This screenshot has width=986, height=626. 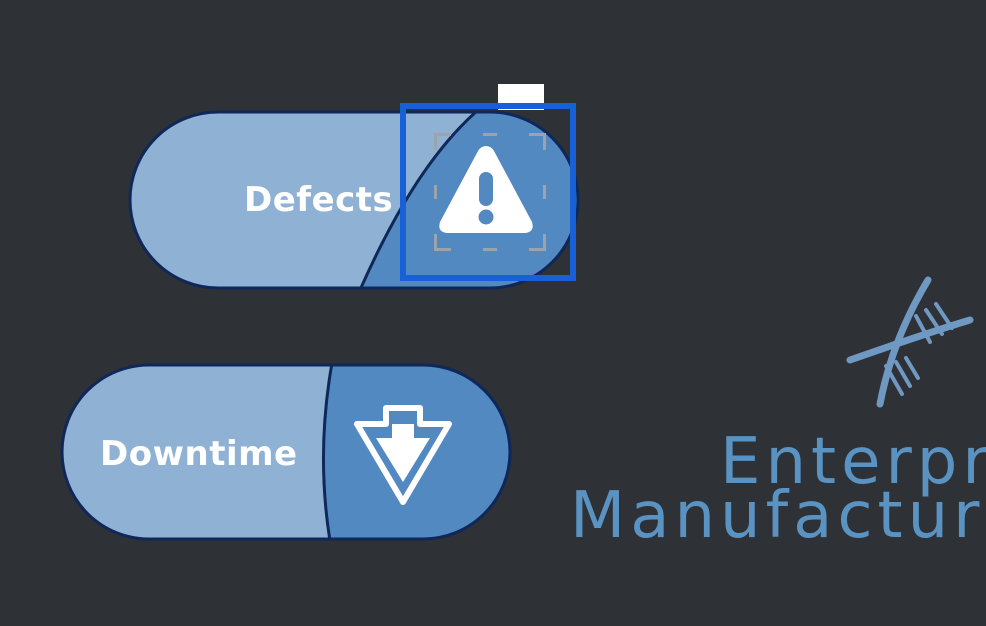 What do you see at coordinates (199, 454) in the screenshot?
I see `downtime-button-label: Downtime` at bounding box center [199, 454].